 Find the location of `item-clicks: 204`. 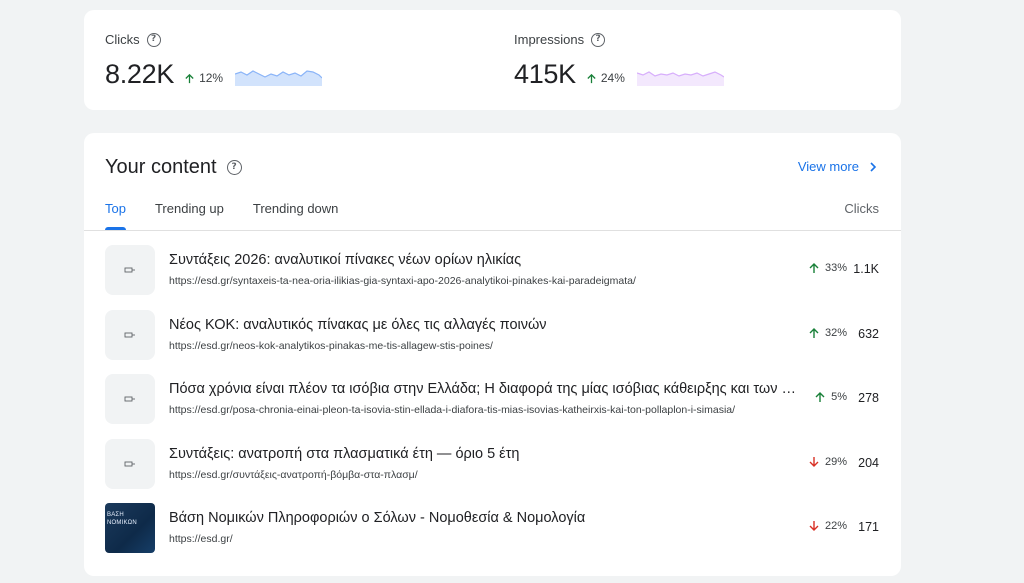

item-clicks: 204 is located at coordinates (868, 462).